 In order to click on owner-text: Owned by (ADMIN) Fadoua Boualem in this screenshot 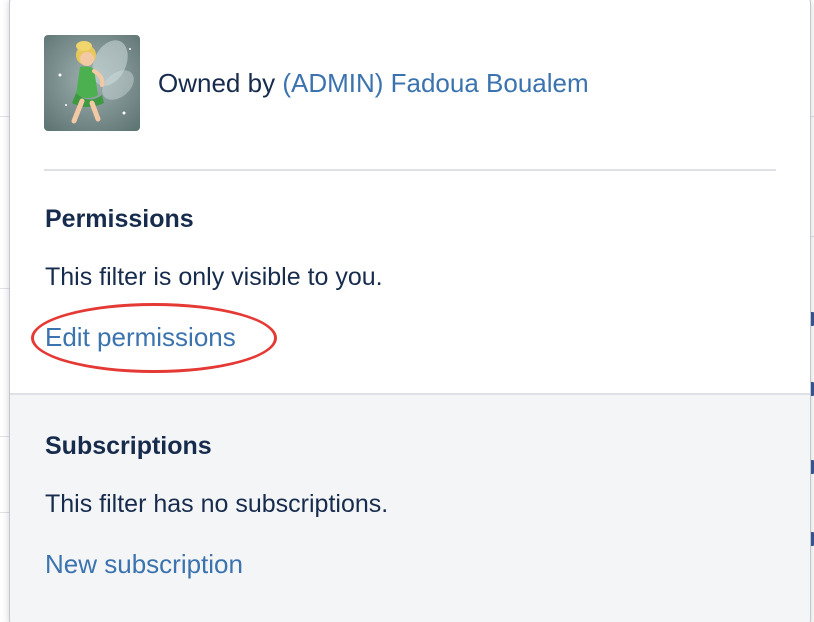, I will do `click(373, 83)`.